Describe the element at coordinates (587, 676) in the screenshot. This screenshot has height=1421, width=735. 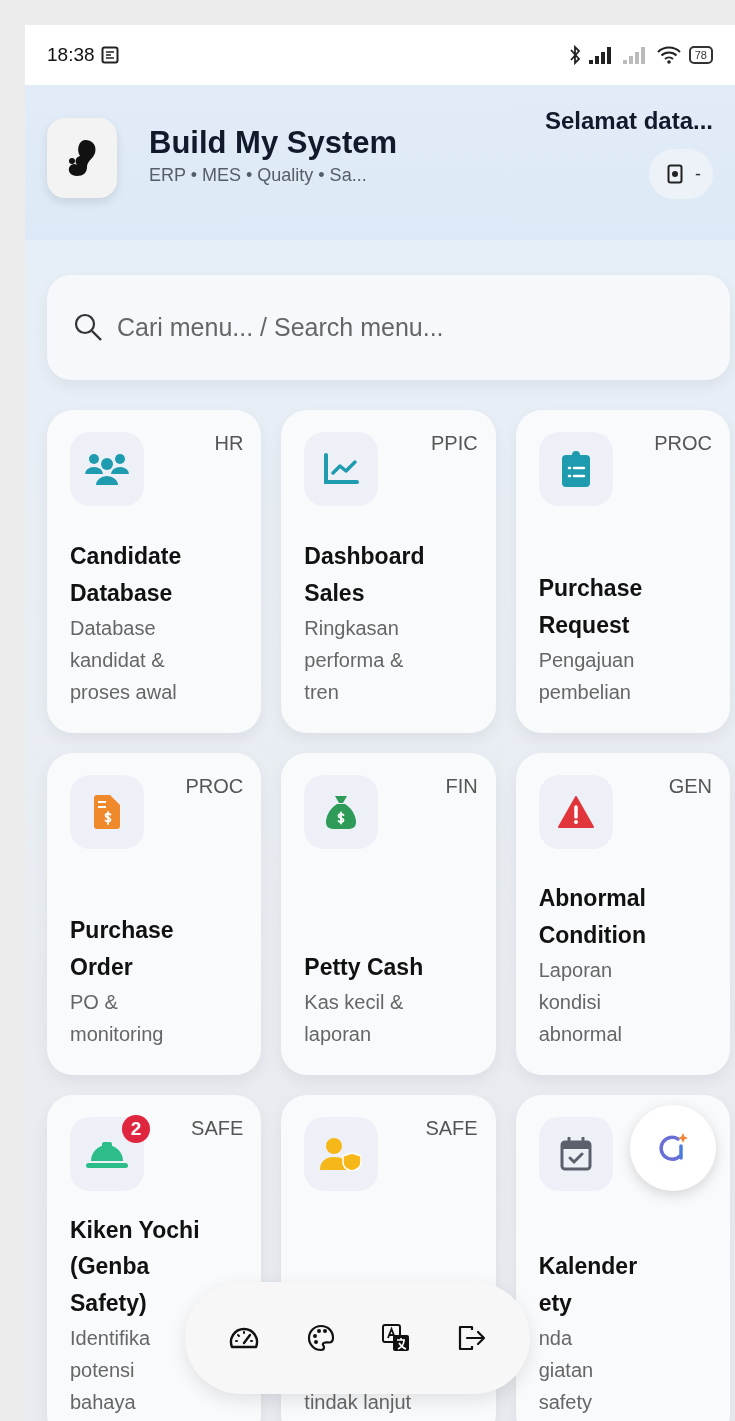
I see `card-description: Pengajuan pembelian` at that location.